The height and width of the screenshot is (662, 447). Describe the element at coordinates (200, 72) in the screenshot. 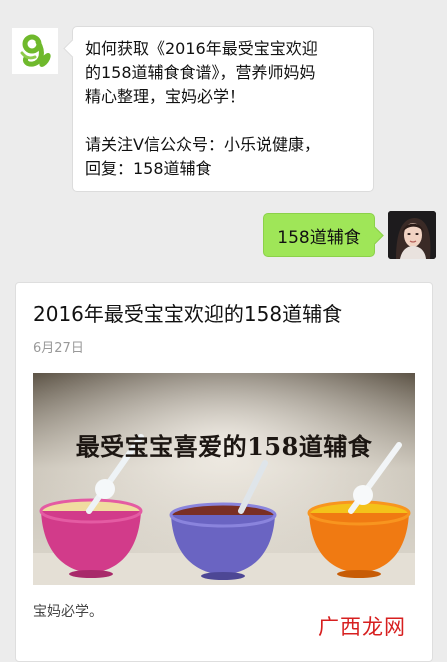

I see `message-line: 的158道辅食食谱》，营养师妈妈` at that location.